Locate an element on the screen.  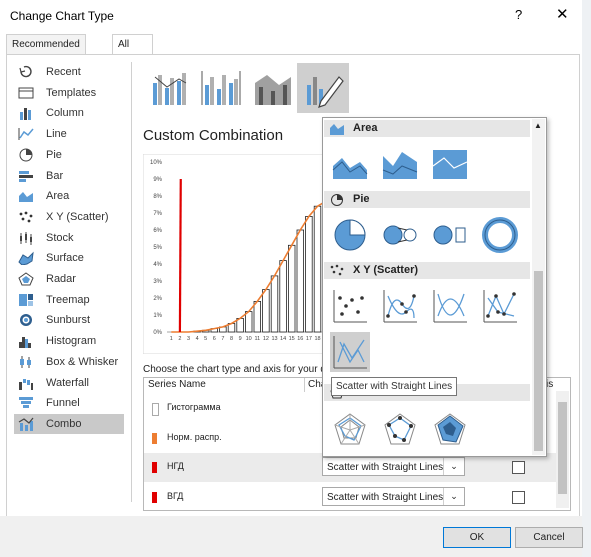
tab-recommended-charts: Recommended Charts is located at coordinates (46, 51).